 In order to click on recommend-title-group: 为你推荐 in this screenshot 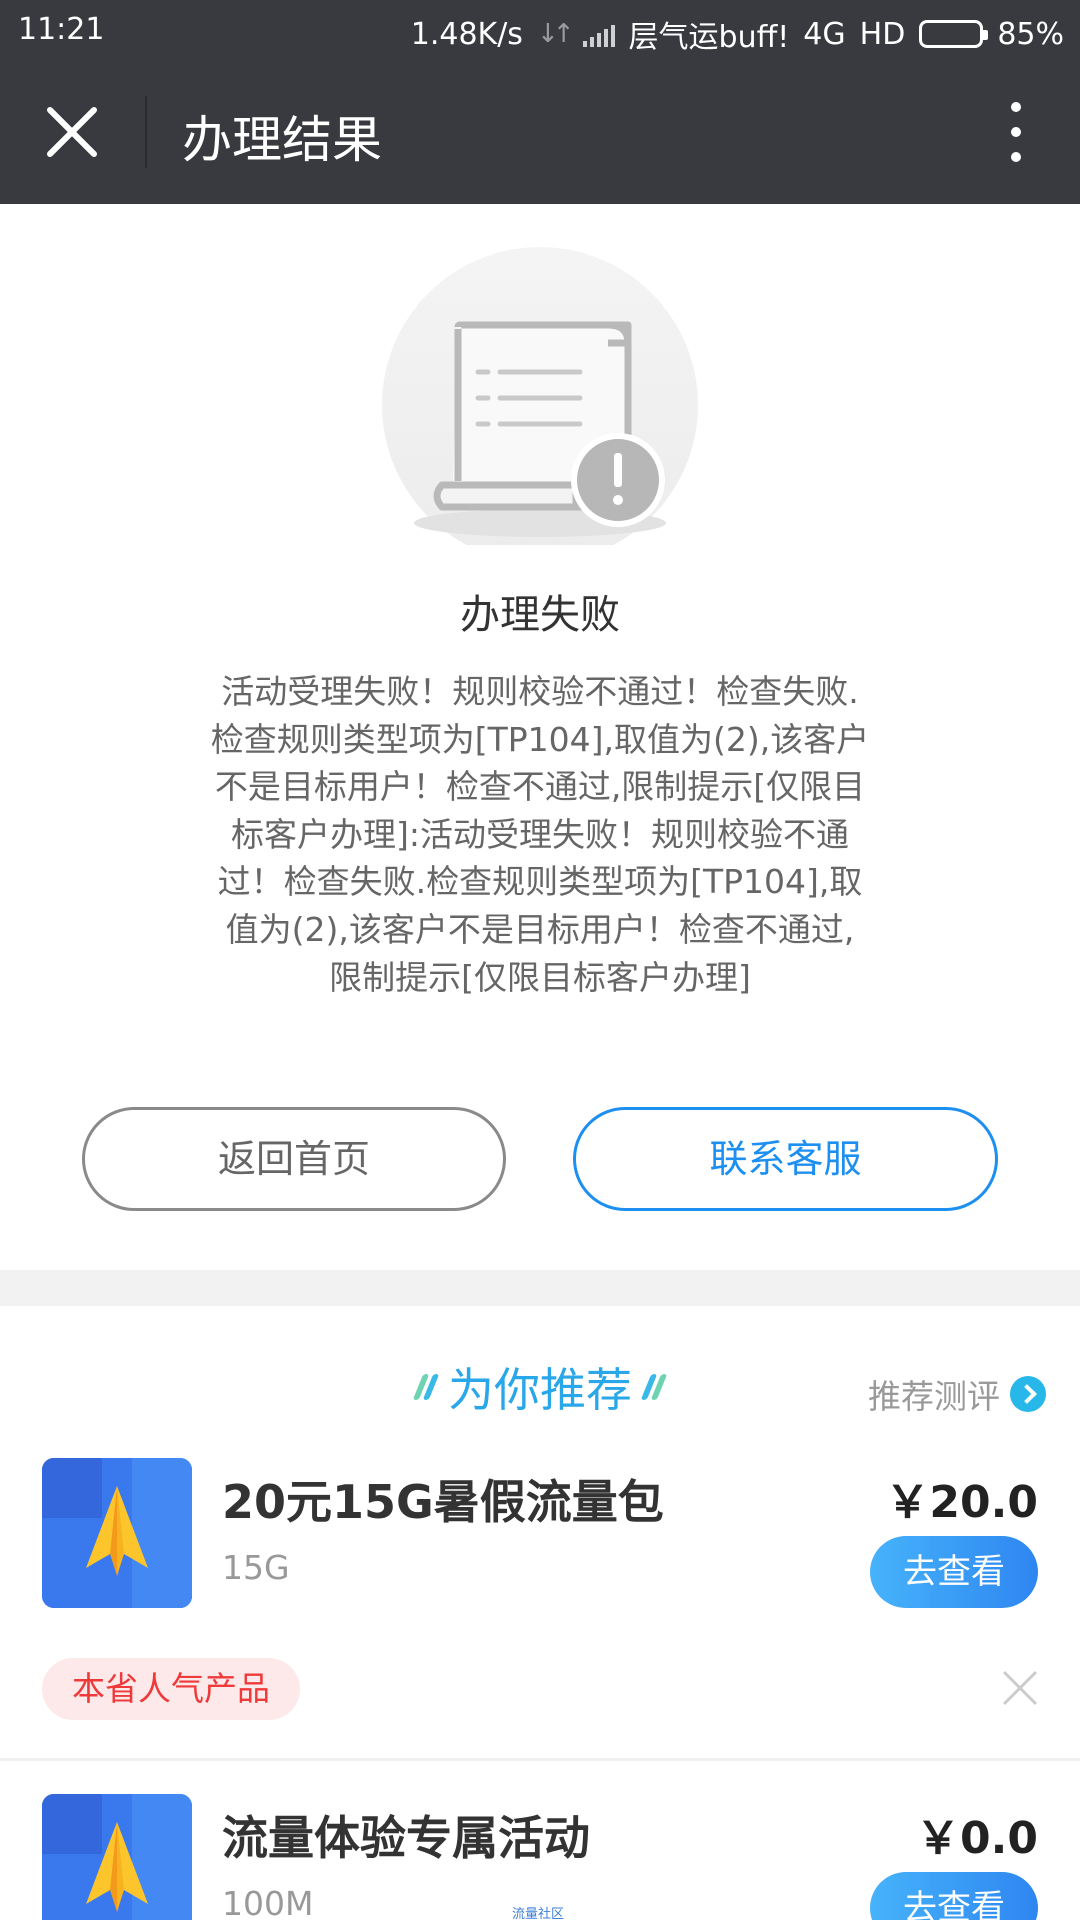, I will do `click(540, 1387)`.